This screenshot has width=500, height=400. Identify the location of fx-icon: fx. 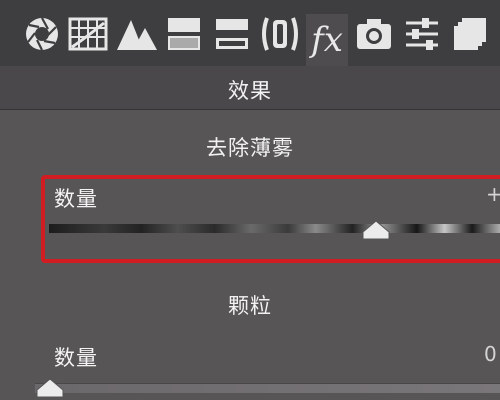
(327, 40).